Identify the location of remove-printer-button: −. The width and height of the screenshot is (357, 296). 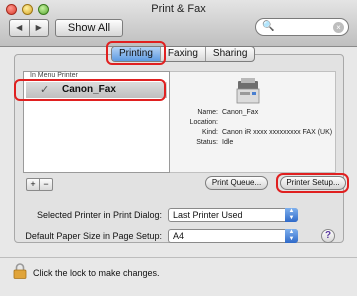
(46, 184).